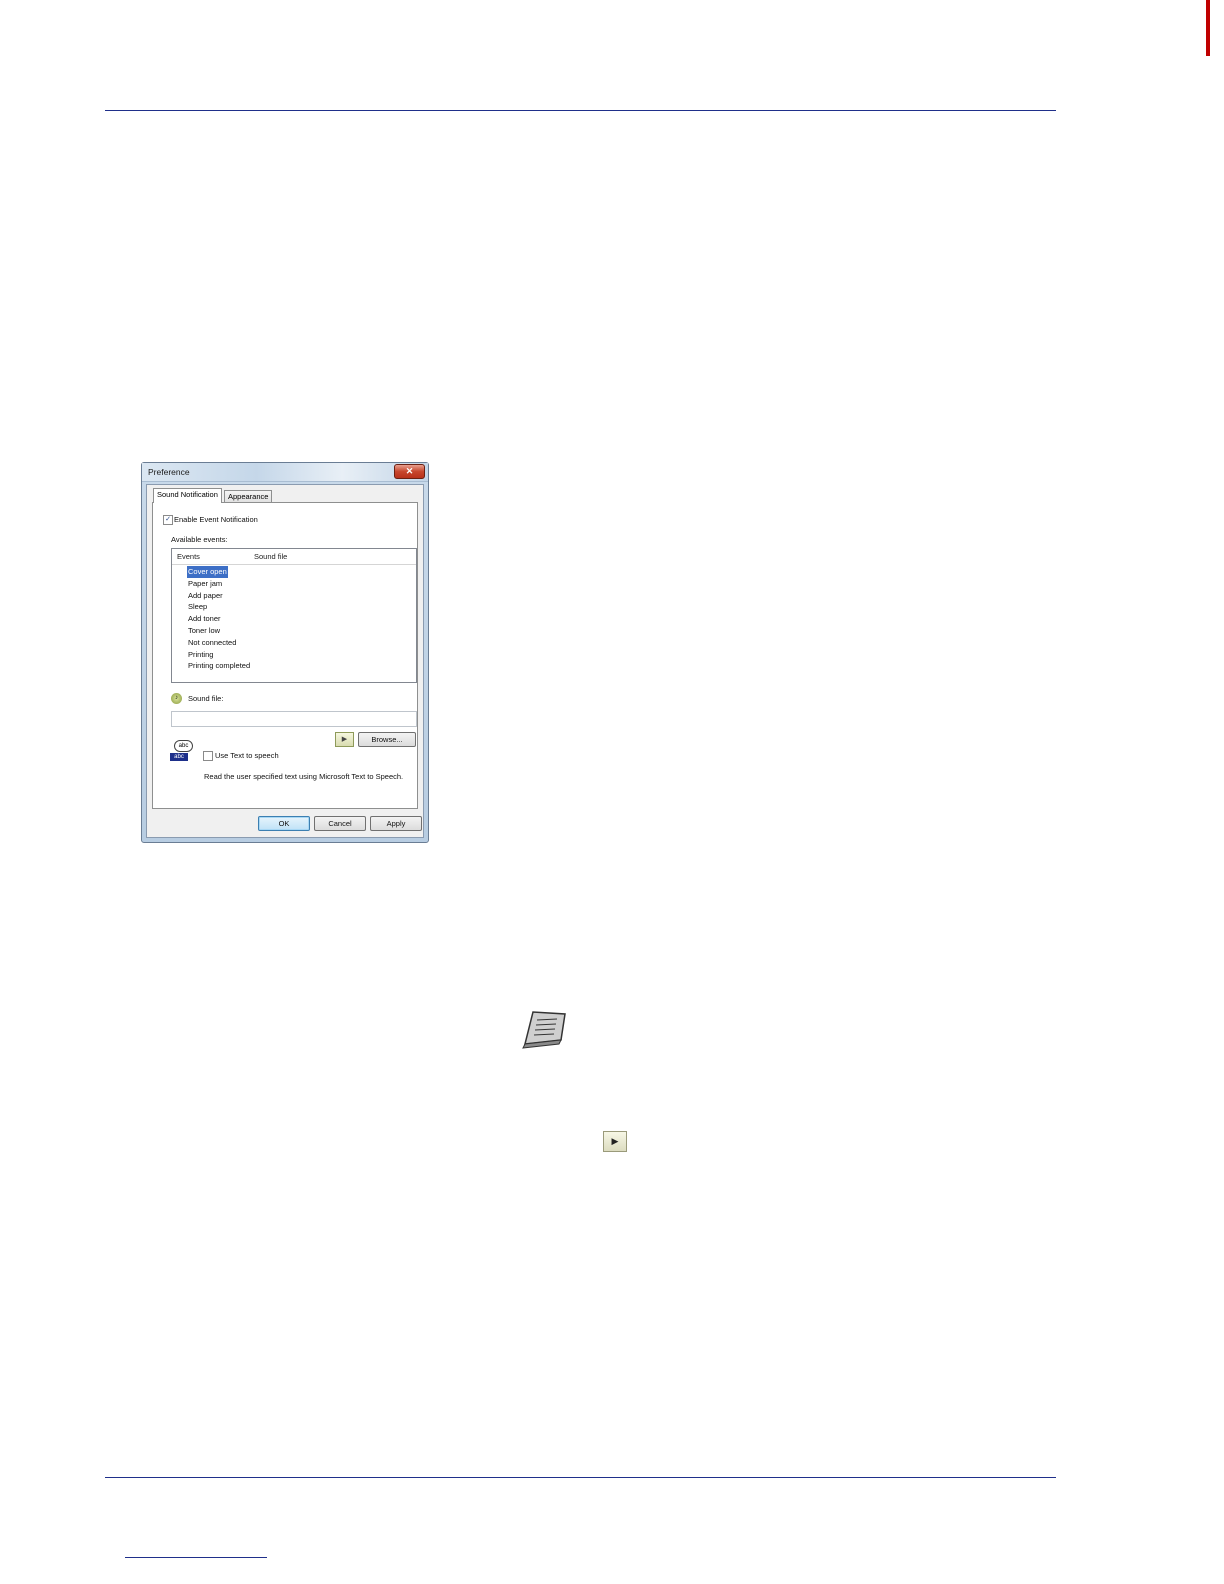  I want to click on list-item: Printing, so click(219, 655).